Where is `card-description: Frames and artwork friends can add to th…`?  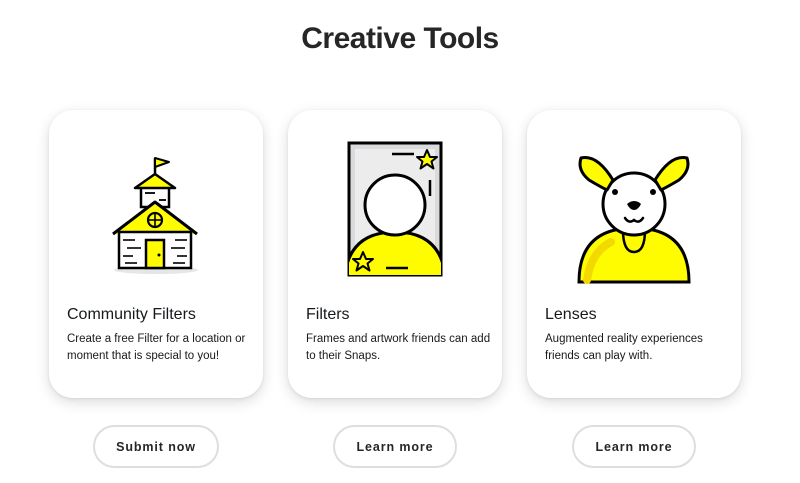 card-description: Frames and artwork friends can add to th… is located at coordinates (398, 347).